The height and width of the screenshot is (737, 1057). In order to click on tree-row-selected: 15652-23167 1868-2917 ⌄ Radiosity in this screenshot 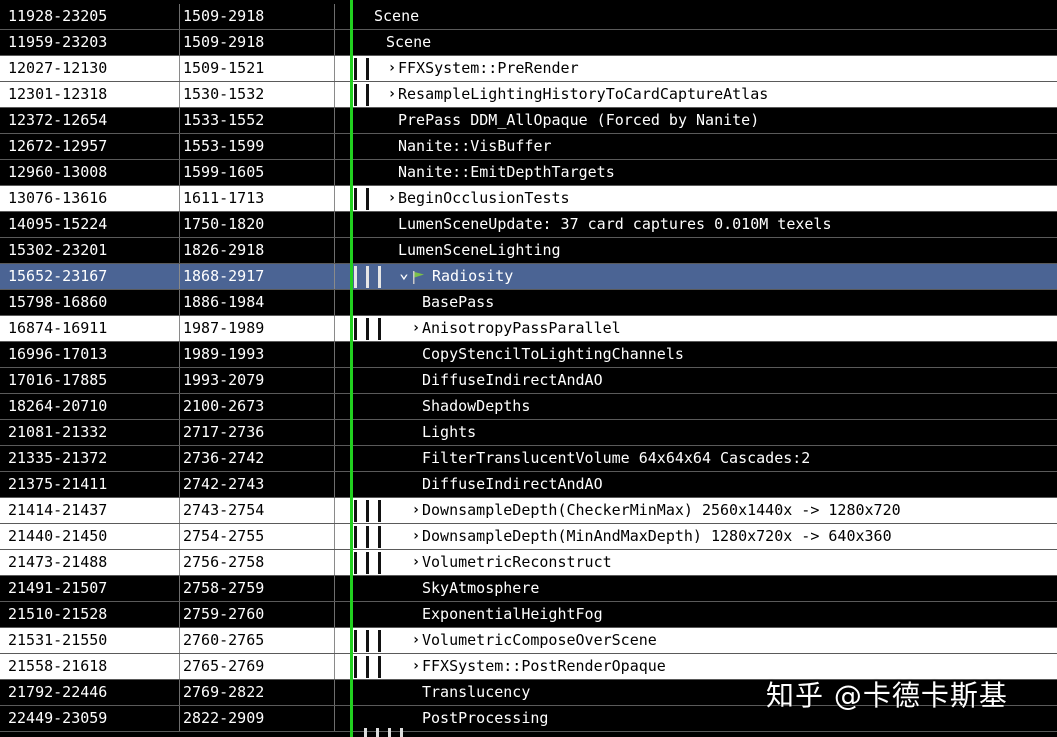, I will do `click(528, 276)`.